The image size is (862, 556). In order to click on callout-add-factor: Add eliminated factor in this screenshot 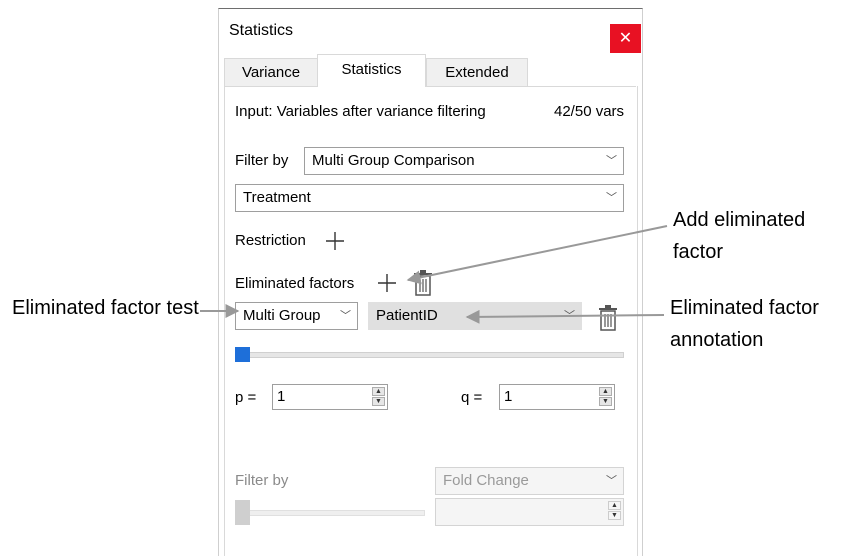, I will do `click(739, 236)`.